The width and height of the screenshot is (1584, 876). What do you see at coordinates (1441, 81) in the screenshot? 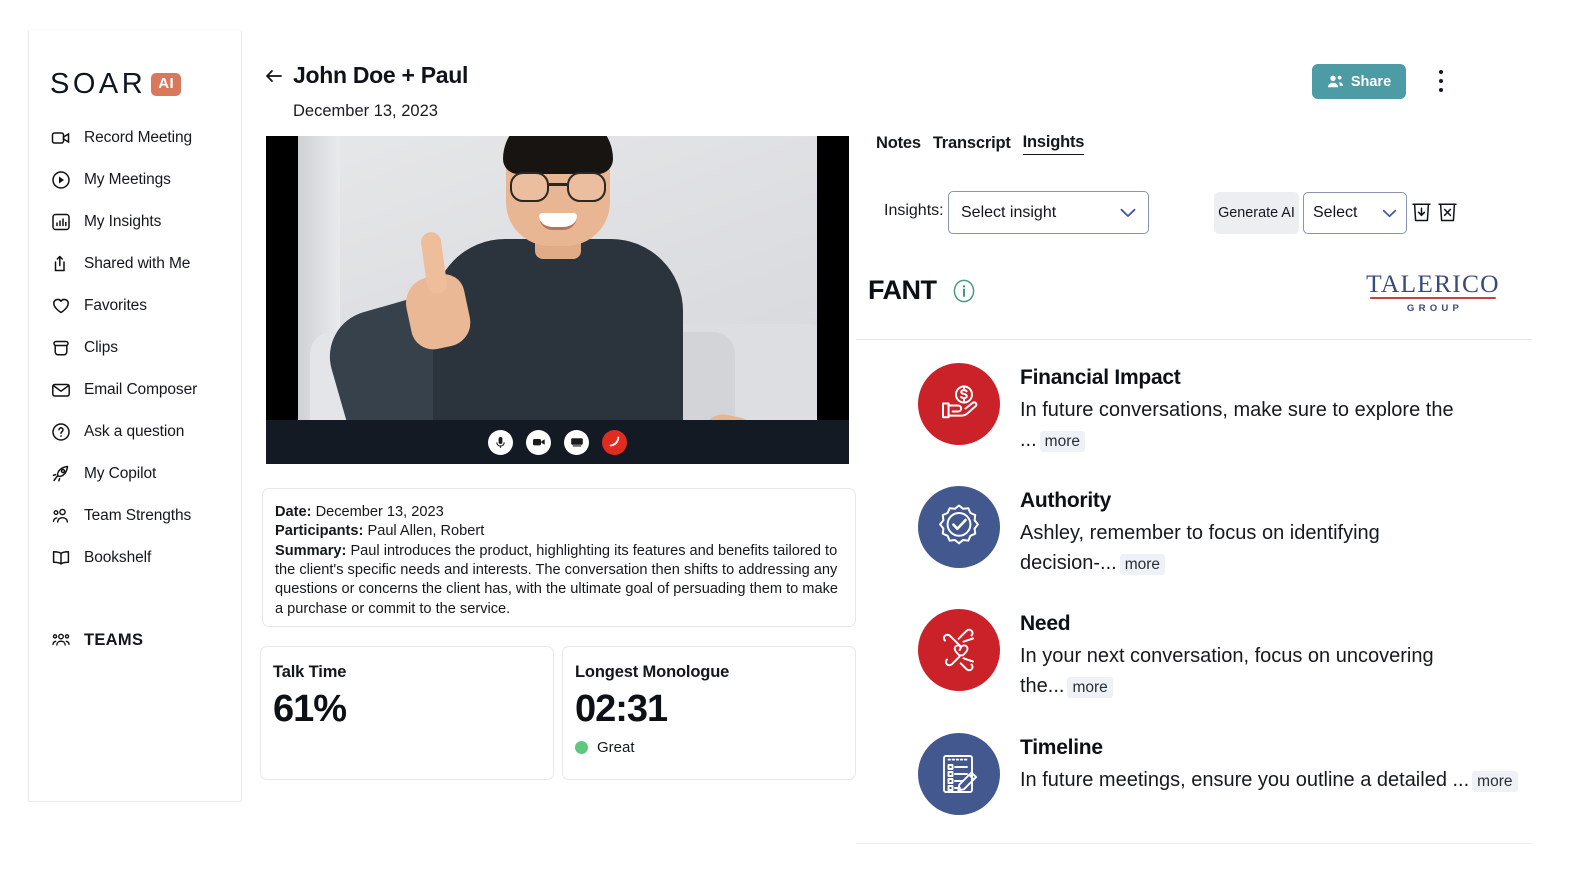
I see `kebab-menu-icon` at bounding box center [1441, 81].